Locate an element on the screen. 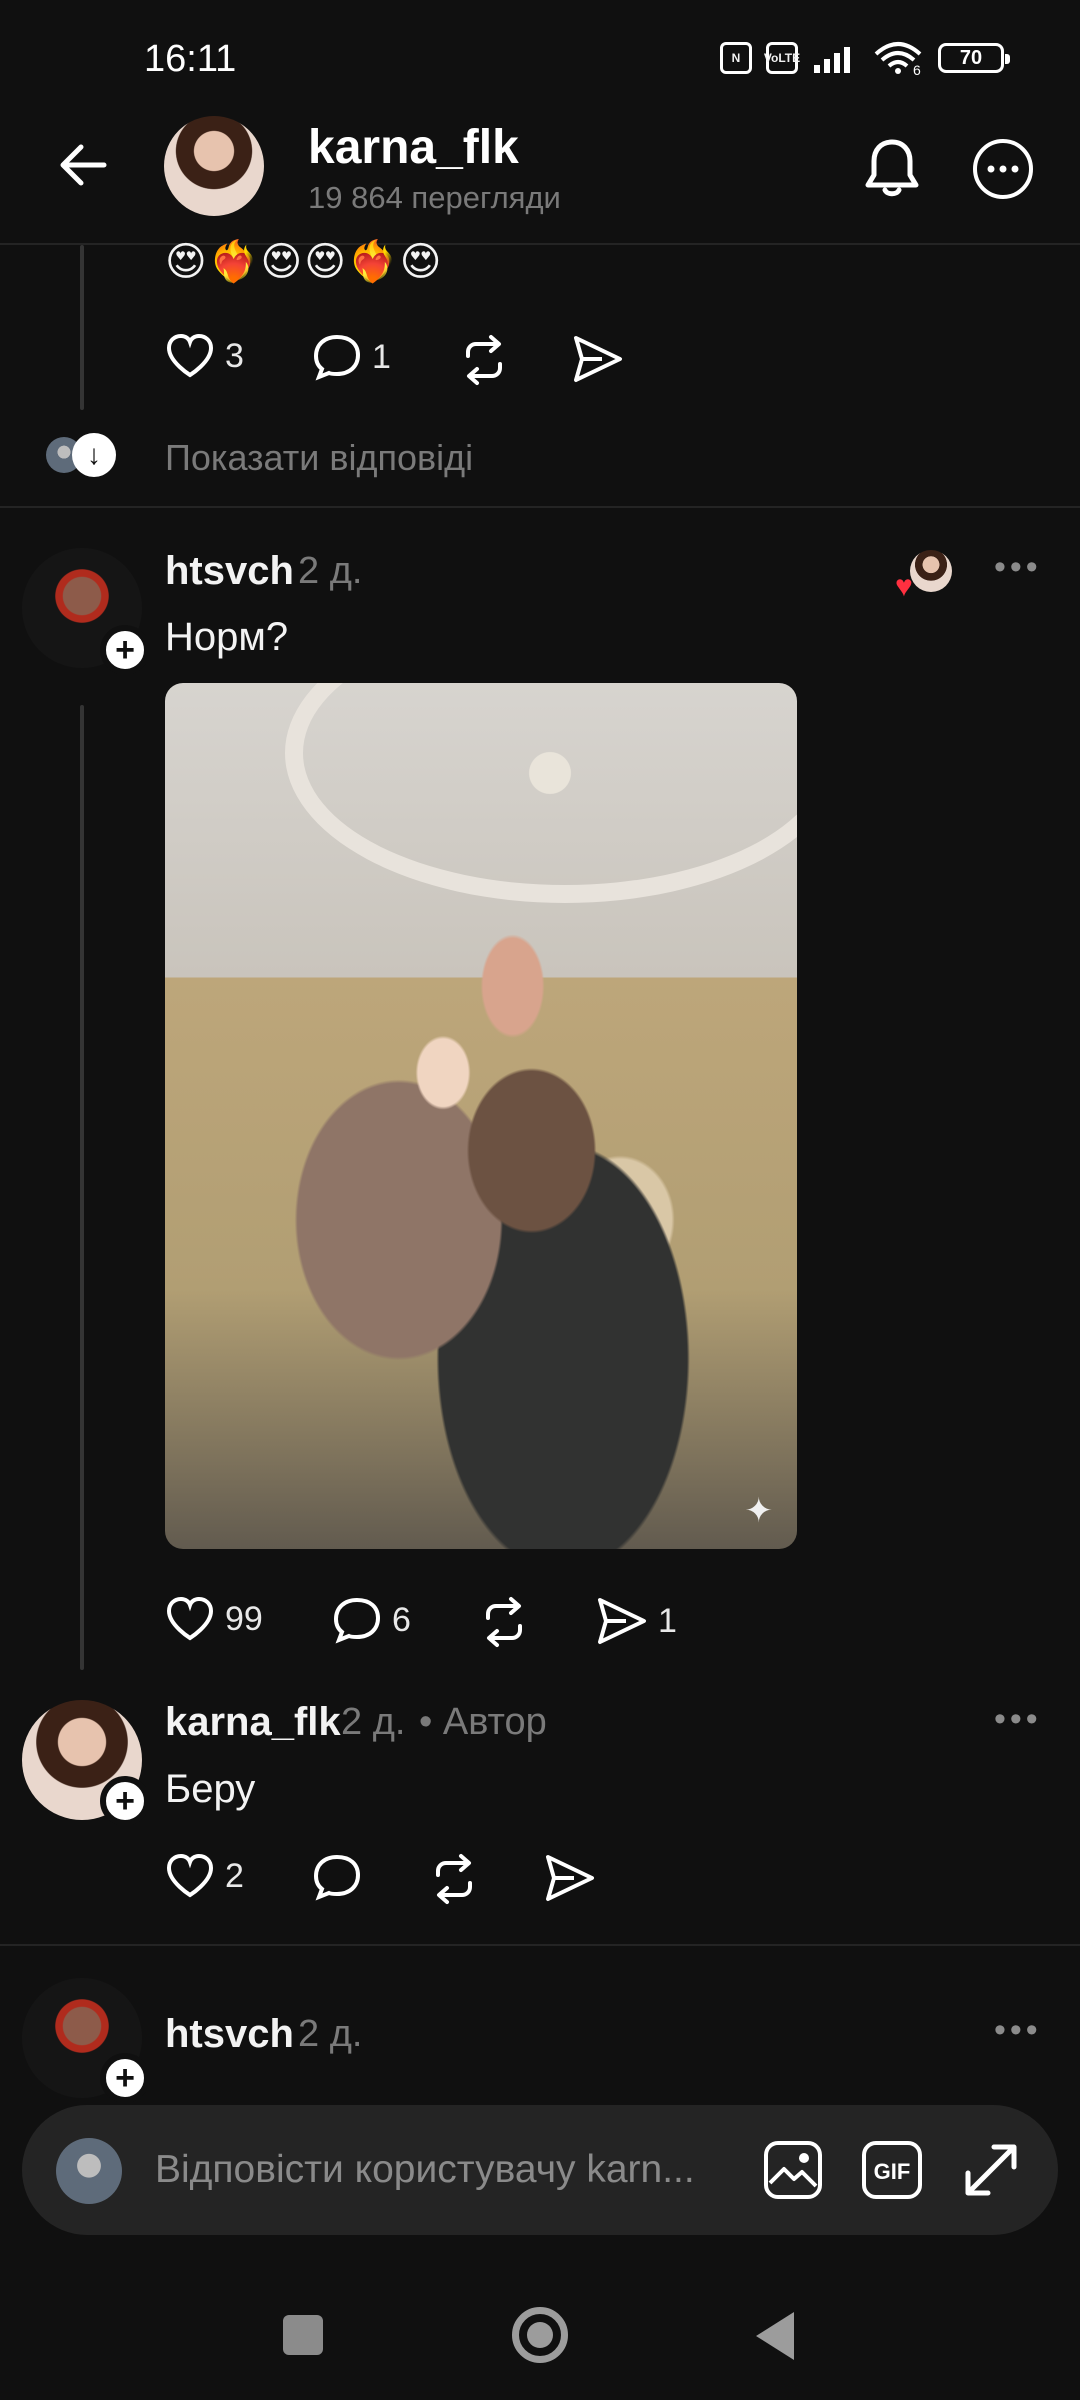 This screenshot has height=2400, width=1080. liked-by-author-avatar is located at coordinates (931, 571).